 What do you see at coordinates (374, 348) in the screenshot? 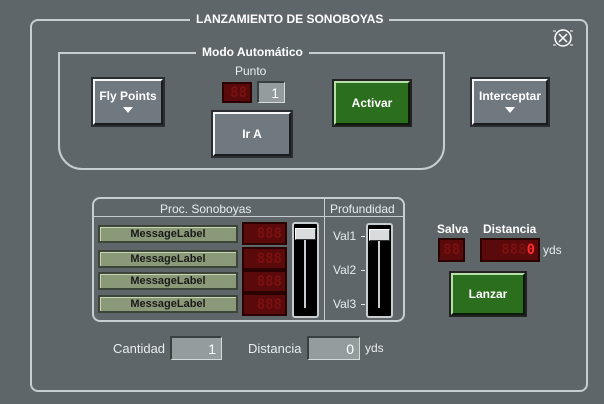
I see `distancia-unit: yds` at bounding box center [374, 348].